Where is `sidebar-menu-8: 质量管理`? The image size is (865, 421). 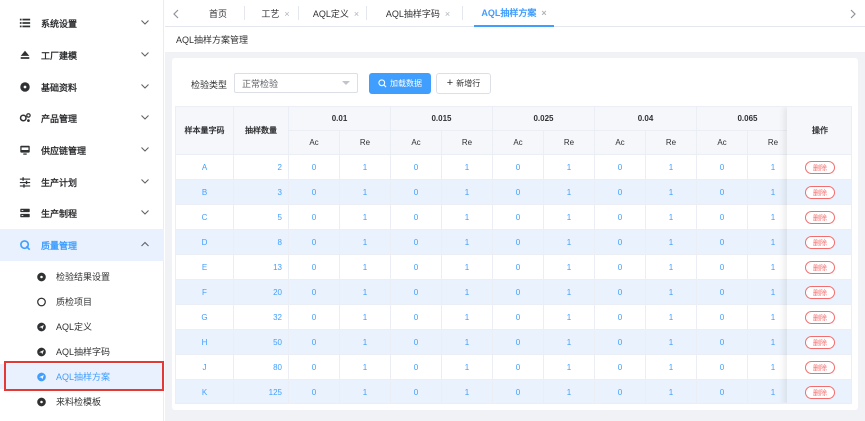
sidebar-menu-8: 质量管理 is located at coordinates (82, 245).